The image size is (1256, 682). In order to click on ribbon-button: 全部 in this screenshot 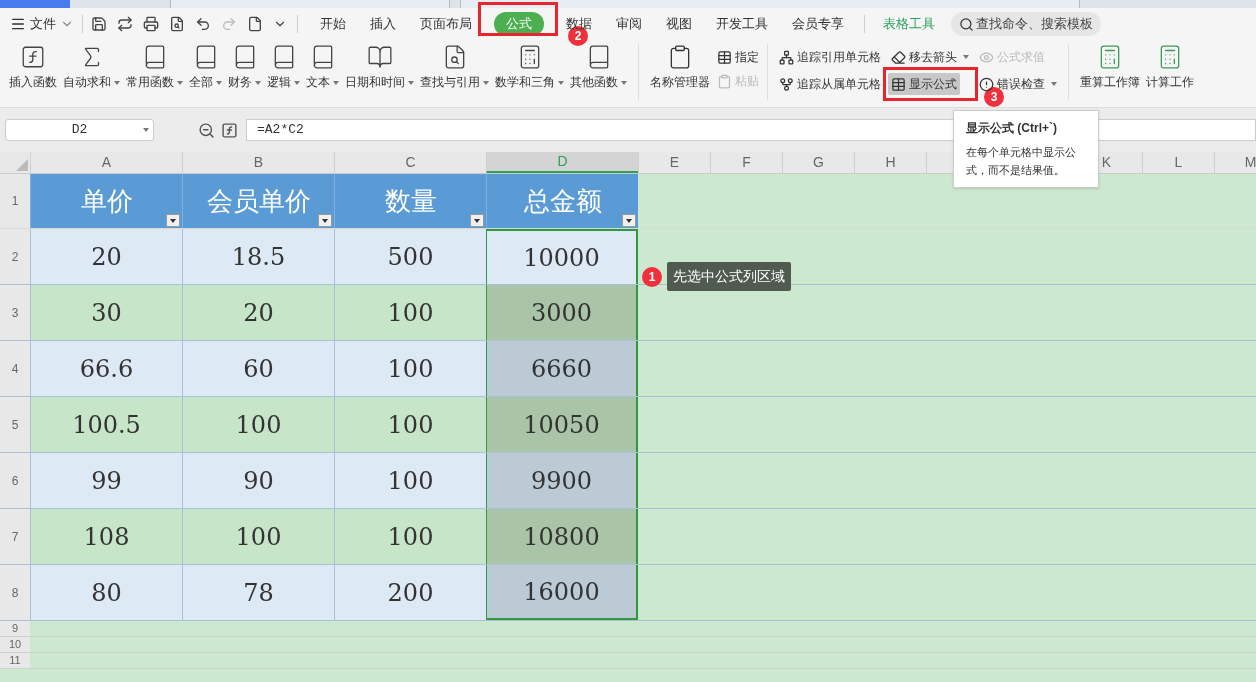, I will do `click(205, 67)`.